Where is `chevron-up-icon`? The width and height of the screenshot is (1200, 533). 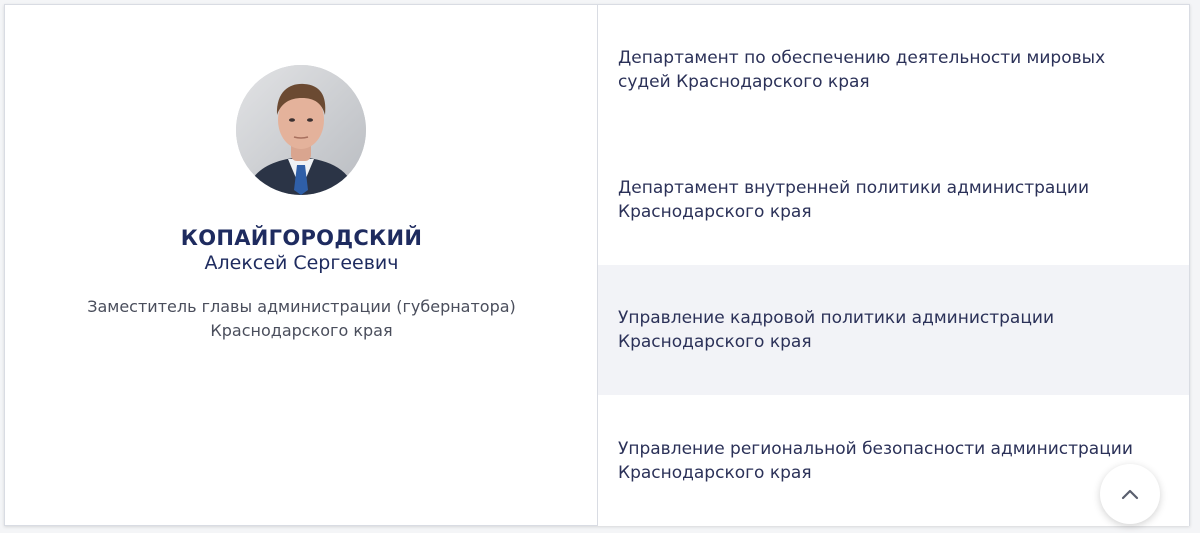
chevron-up-icon is located at coordinates (1130, 494).